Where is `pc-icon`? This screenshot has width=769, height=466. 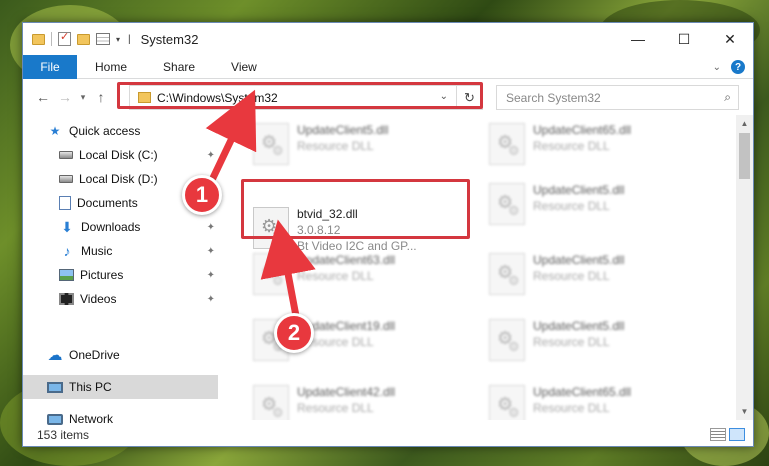
pc-icon is located at coordinates (55, 387).